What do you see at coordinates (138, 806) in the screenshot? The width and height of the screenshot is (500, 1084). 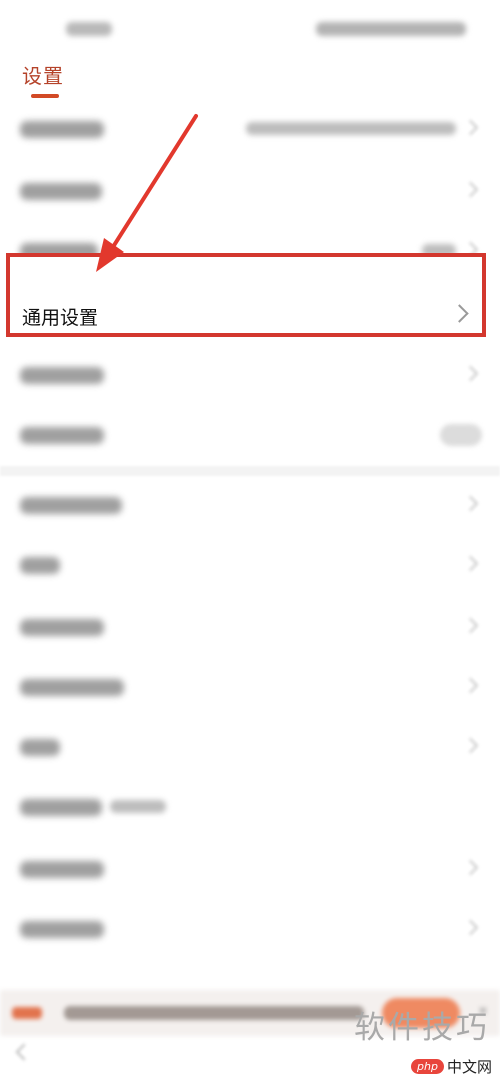 I see `blurred-version` at bounding box center [138, 806].